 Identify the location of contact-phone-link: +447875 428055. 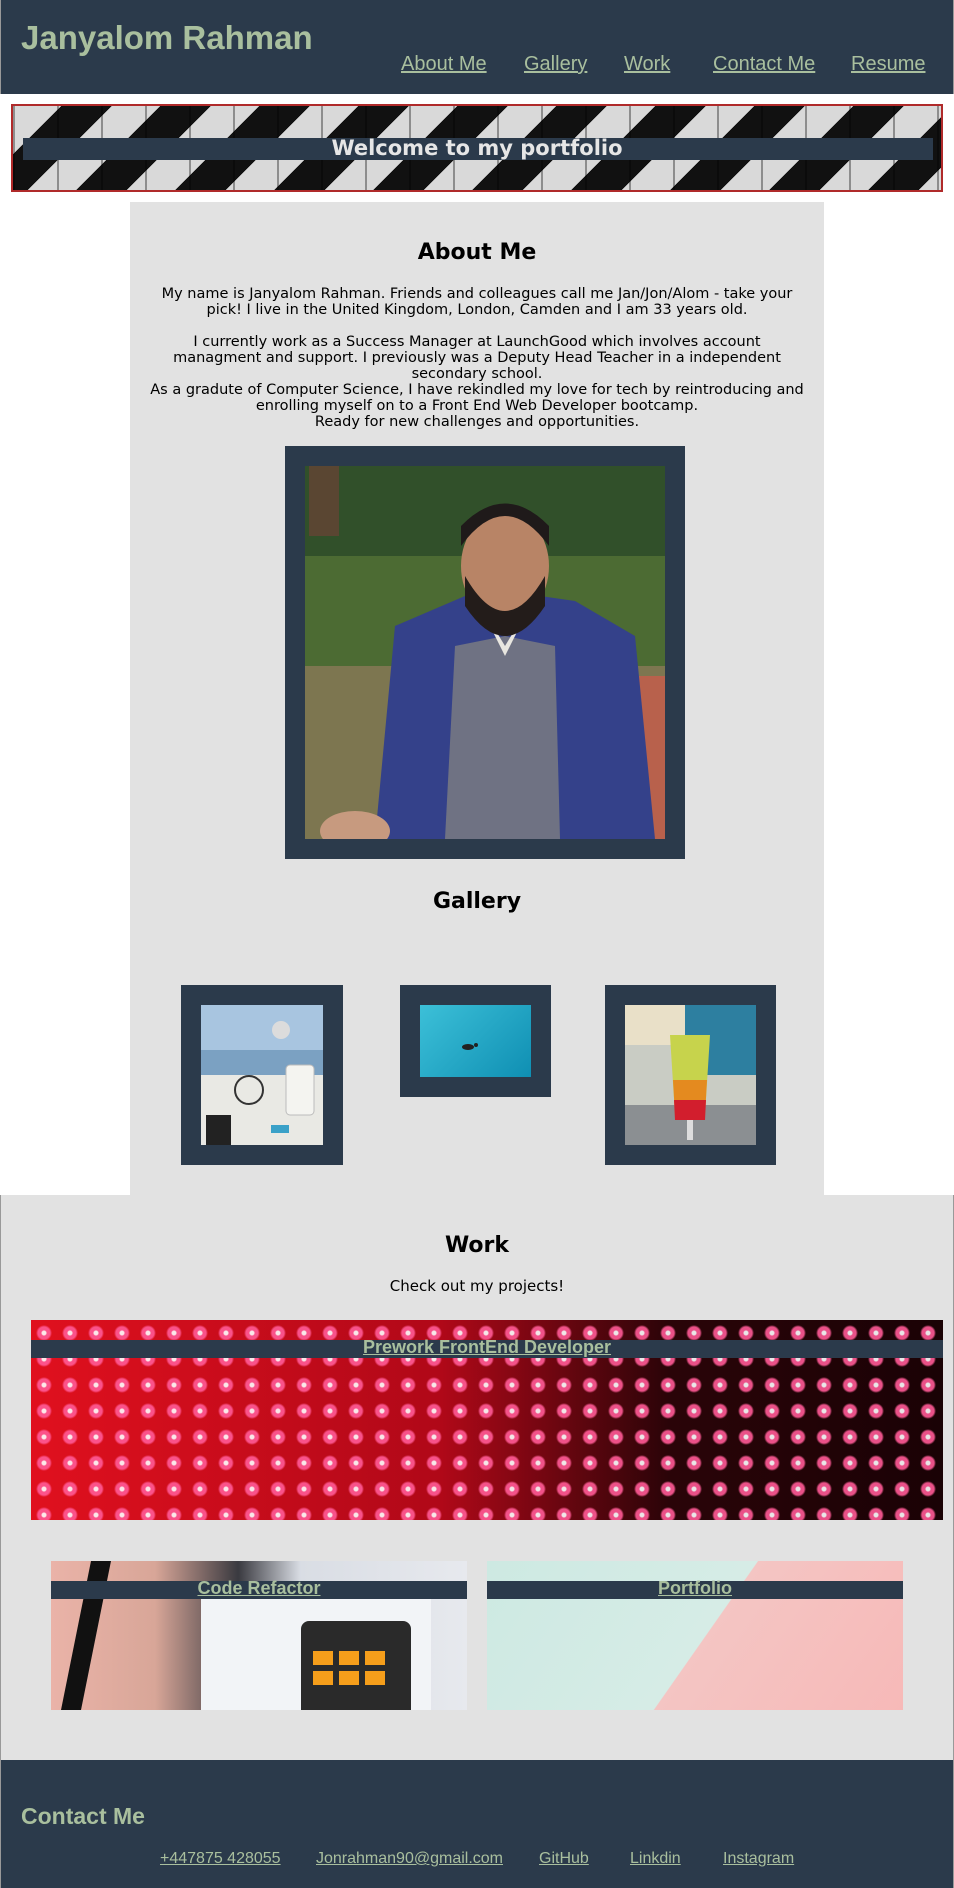
(220, 1859).